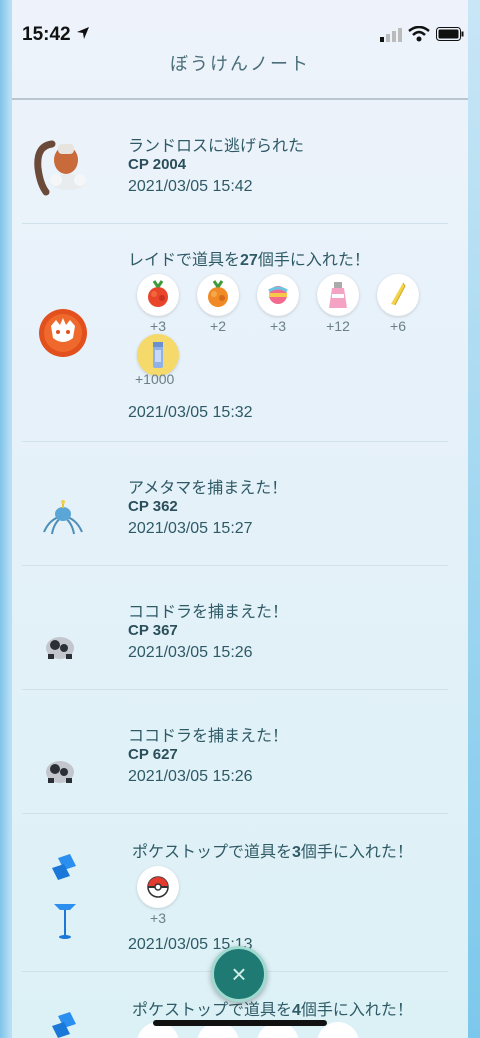 The width and height of the screenshot is (480, 1038). I want to click on raid-icon, so click(63, 333).